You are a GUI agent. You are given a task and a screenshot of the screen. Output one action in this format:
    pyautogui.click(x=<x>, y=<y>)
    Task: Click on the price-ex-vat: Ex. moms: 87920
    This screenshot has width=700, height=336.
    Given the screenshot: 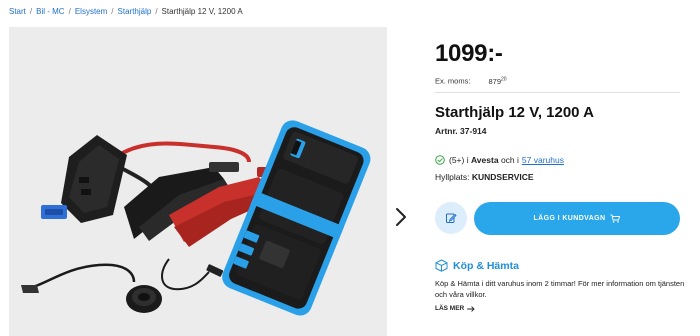 What is the action you would take?
    pyautogui.click(x=471, y=81)
    